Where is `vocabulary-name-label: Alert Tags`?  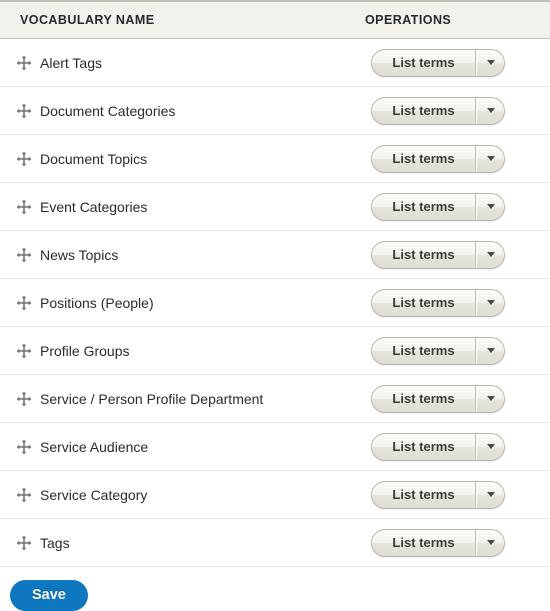
vocabulary-name-label: Alert Tags is located at coordinates (71, 63).